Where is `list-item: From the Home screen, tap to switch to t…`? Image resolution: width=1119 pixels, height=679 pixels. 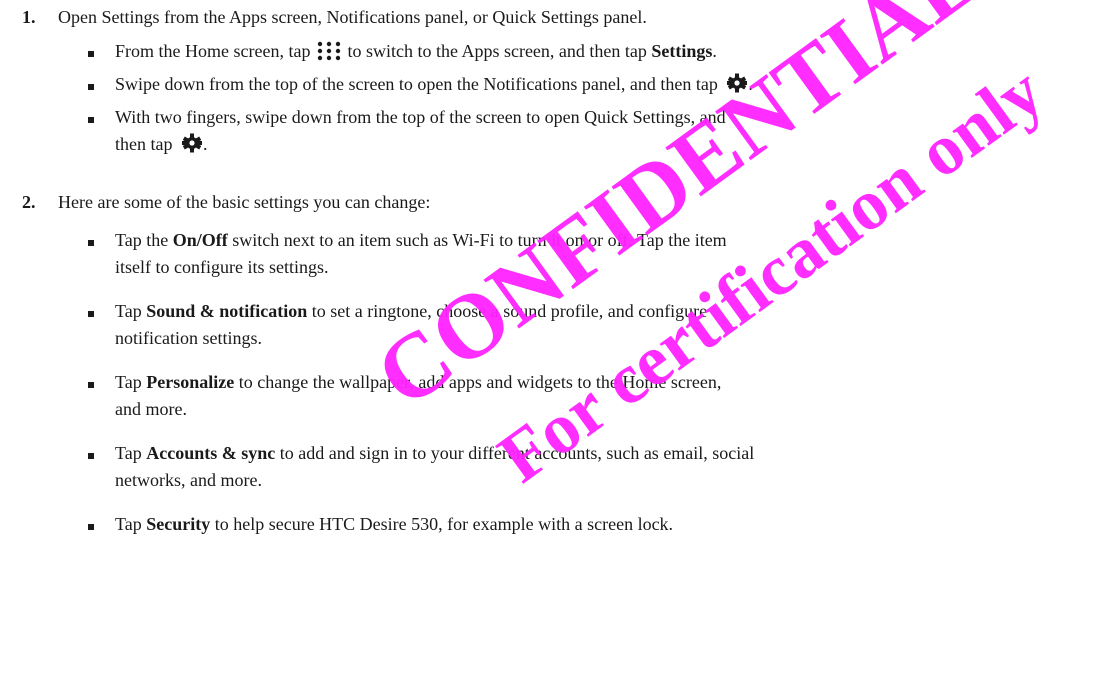 list-item: From the Home screen, tap to switch to t… is located at coordinates (607, 53).